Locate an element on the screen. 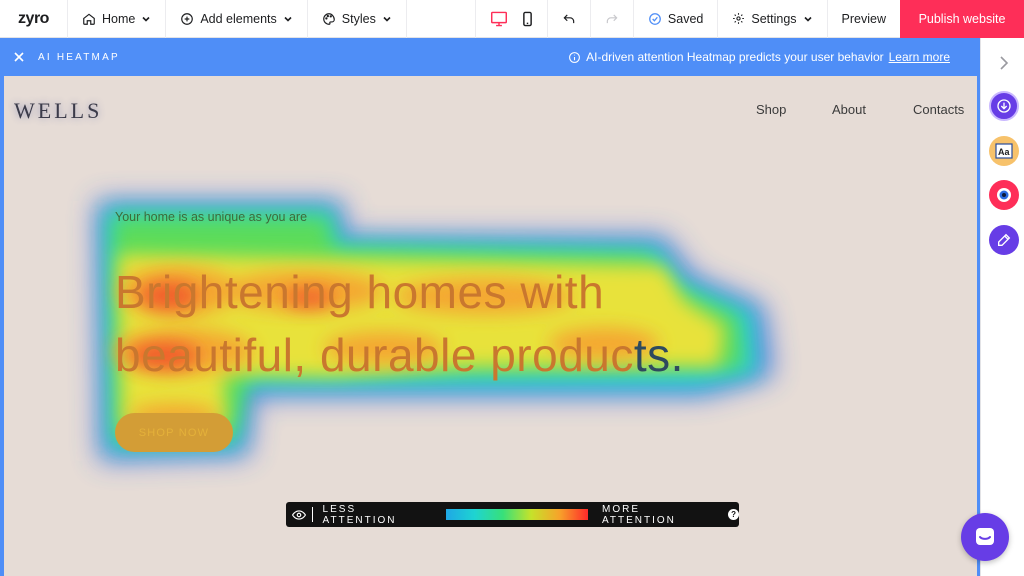 This screenshot has height=576, width=1024. redo-button is located at coordinates (612, 19).